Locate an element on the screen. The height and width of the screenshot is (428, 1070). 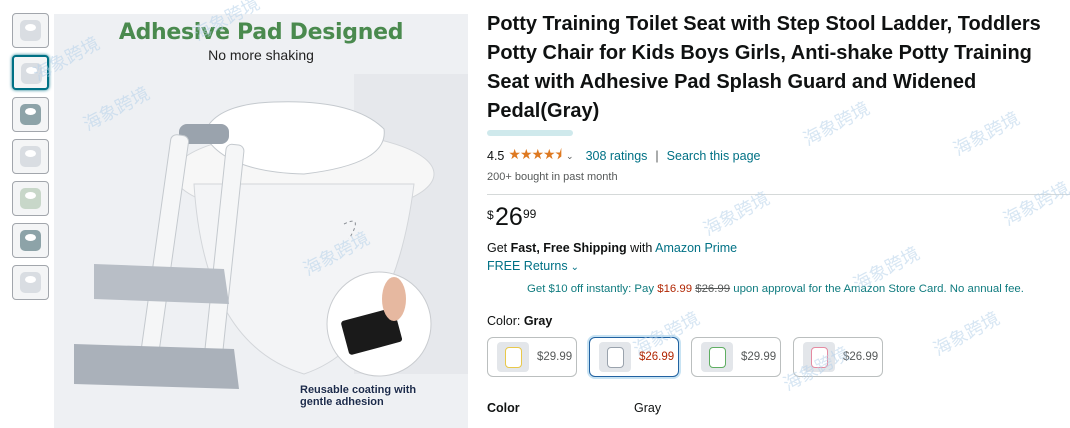
free-returns-link: FREE Returns ⌄ is located at coordinates (777, 266).